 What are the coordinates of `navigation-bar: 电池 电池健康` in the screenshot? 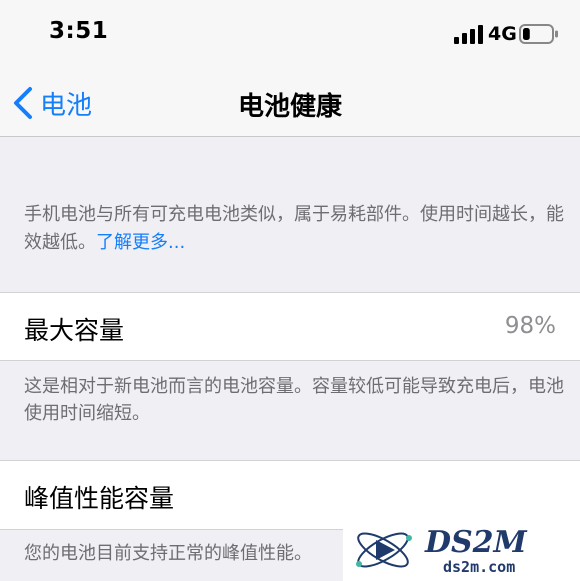 It's located at (290, 103).